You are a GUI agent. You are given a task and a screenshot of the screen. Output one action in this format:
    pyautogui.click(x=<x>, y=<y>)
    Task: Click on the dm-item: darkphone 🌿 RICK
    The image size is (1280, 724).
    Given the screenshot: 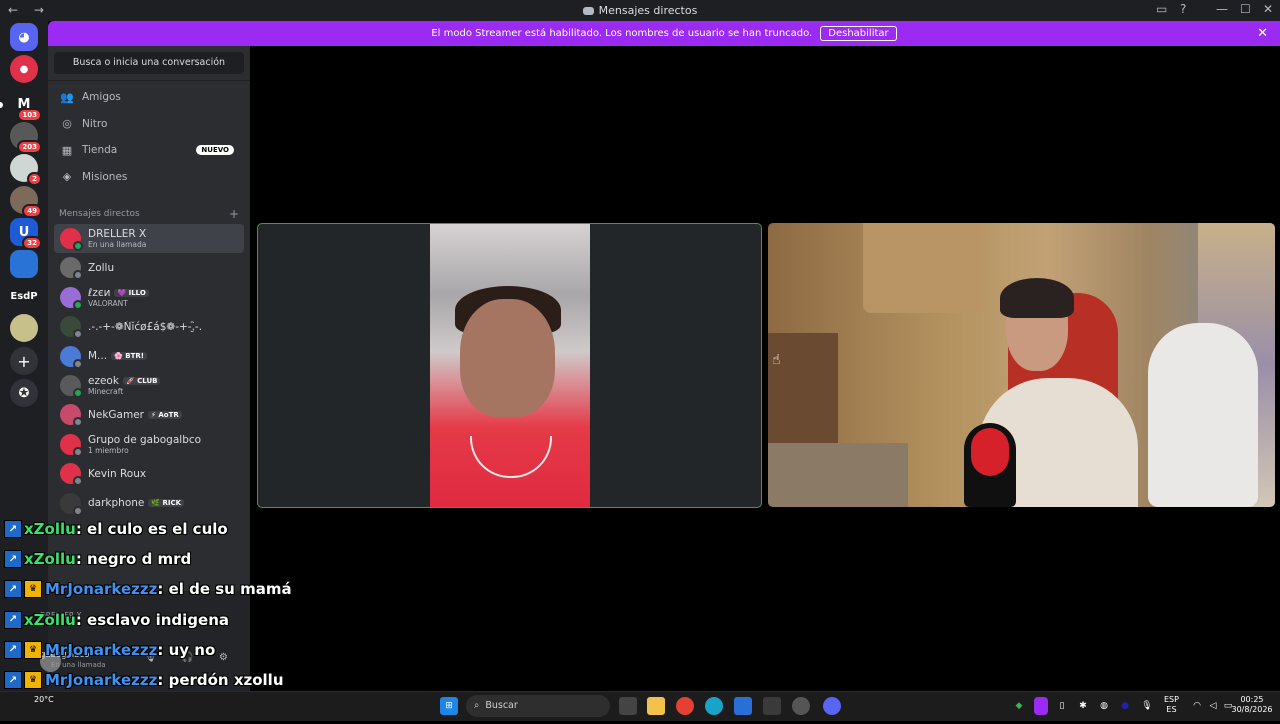 What is the action you would take?
    pyautogui.click(x=149, y=503)
    